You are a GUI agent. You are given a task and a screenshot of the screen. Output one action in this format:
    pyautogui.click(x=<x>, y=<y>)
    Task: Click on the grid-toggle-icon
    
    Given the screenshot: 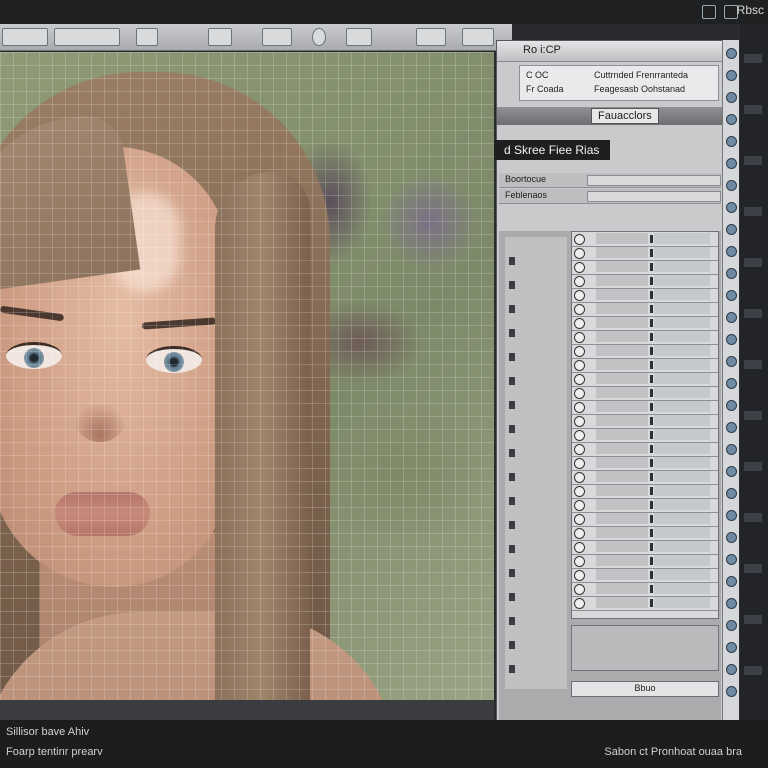 What is the action you would take?
    pyautogui.click(x=359, y=37)
    